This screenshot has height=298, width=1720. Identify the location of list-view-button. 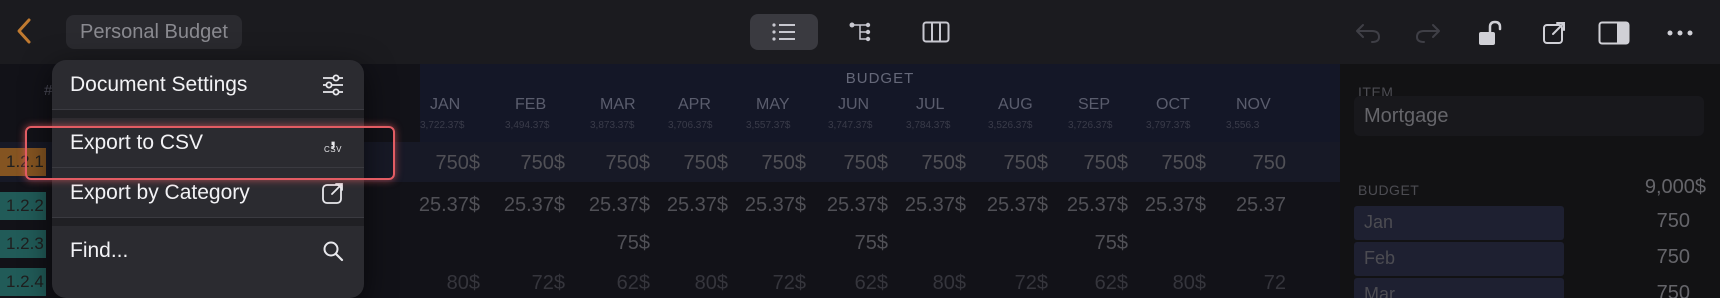
(784, 32).